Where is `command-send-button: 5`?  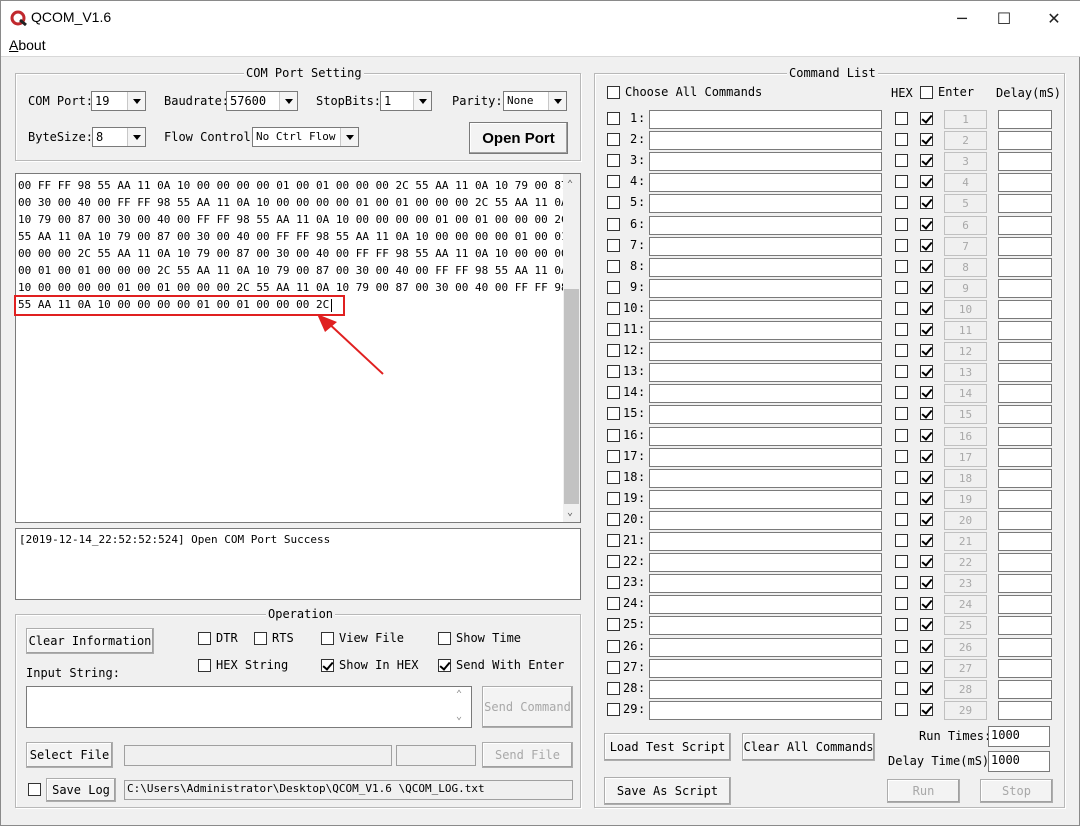
command-send-button: 5 is located at coordinates (965, 204).